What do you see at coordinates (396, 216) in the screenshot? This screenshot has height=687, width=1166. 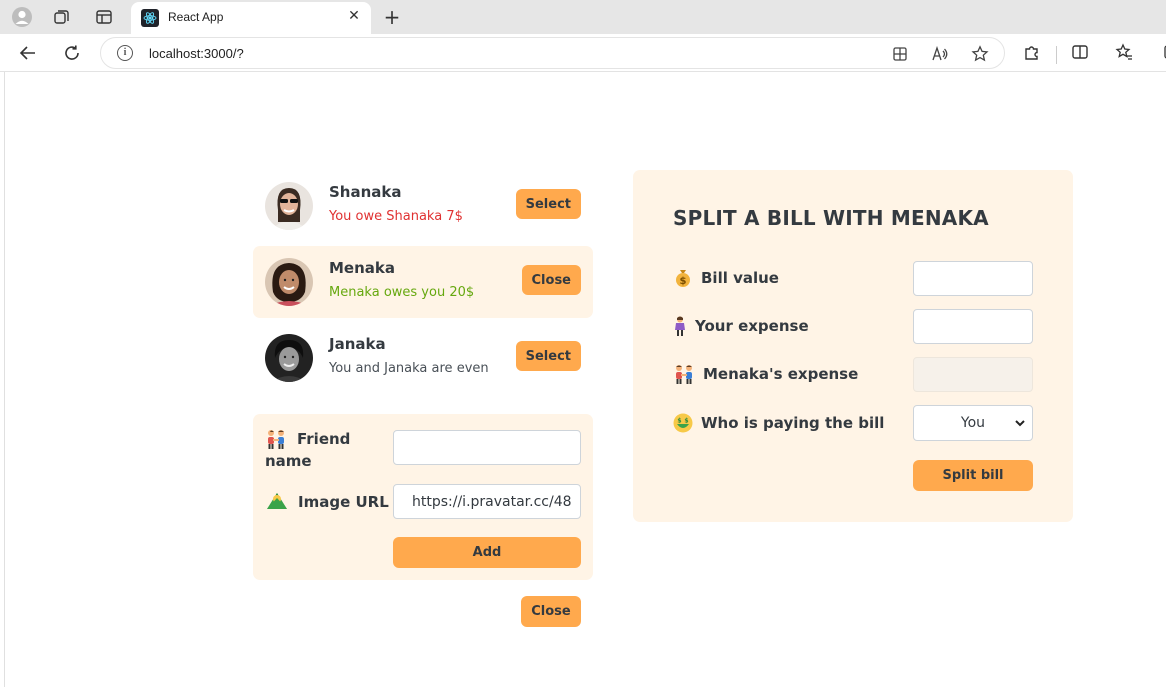 I see `friend-balance: You owe Shanaka 7$` at bounding box center [396, 216].